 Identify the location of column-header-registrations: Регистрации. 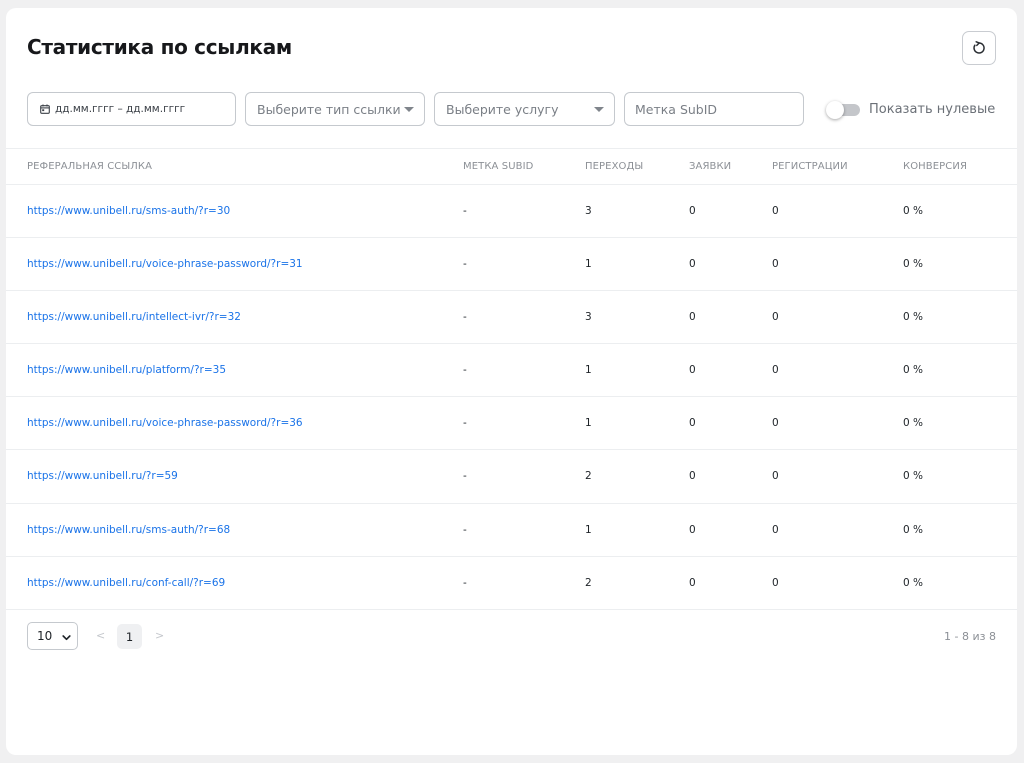
(810, 166).